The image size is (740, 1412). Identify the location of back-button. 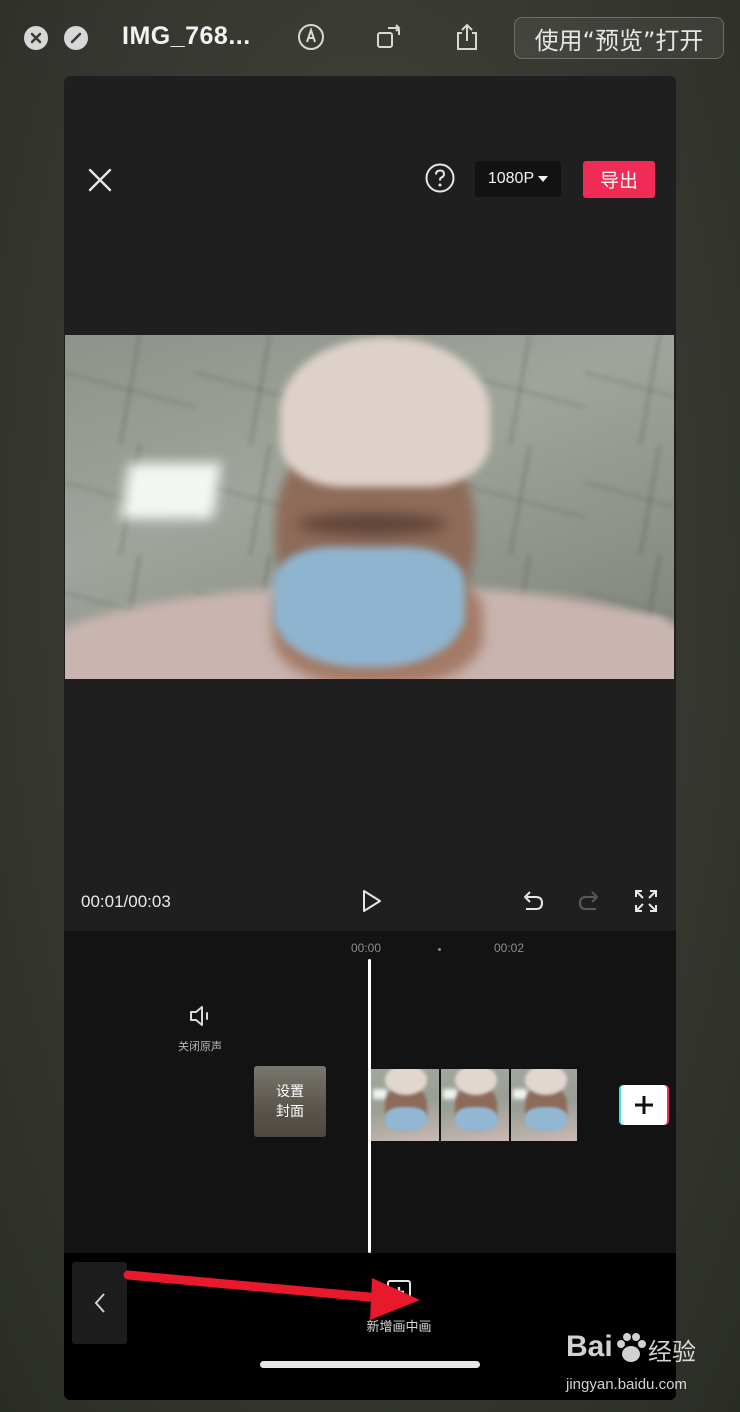
(99, 1303).